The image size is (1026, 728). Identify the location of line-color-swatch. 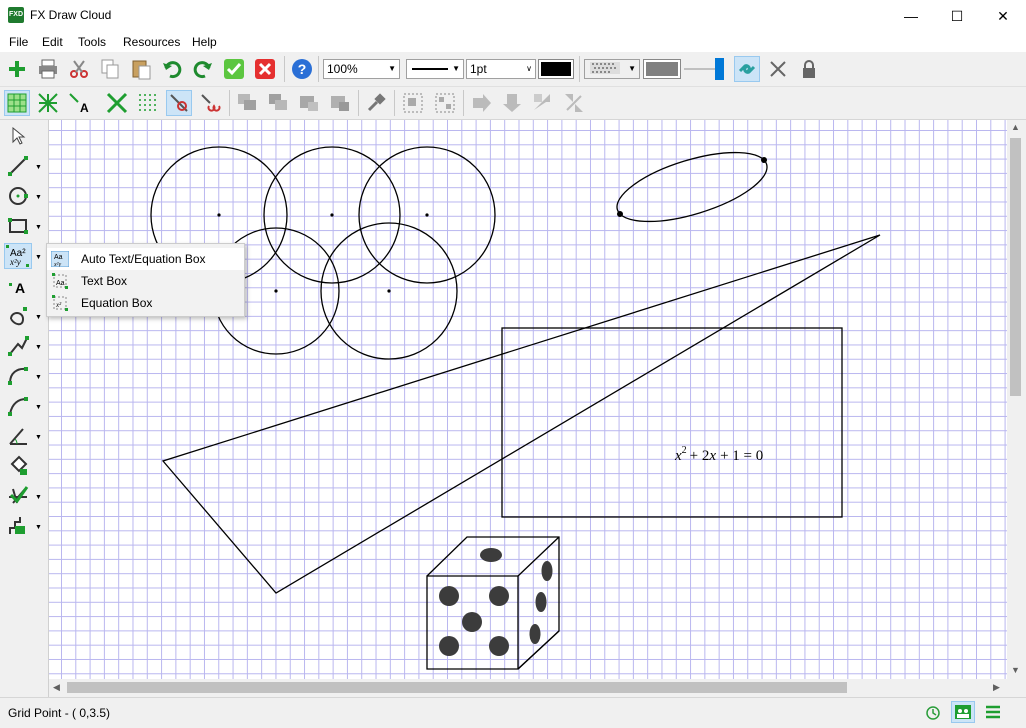
(556, 69).